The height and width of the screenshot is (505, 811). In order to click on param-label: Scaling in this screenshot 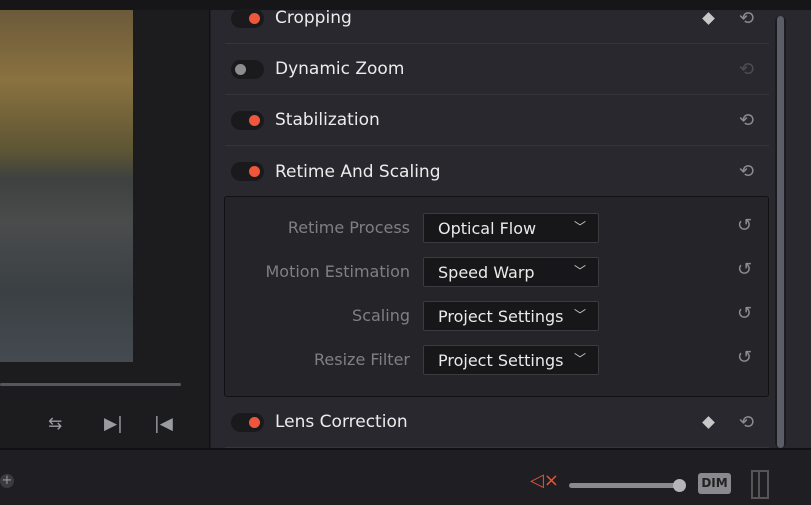, I will do `click(381, 315)`.